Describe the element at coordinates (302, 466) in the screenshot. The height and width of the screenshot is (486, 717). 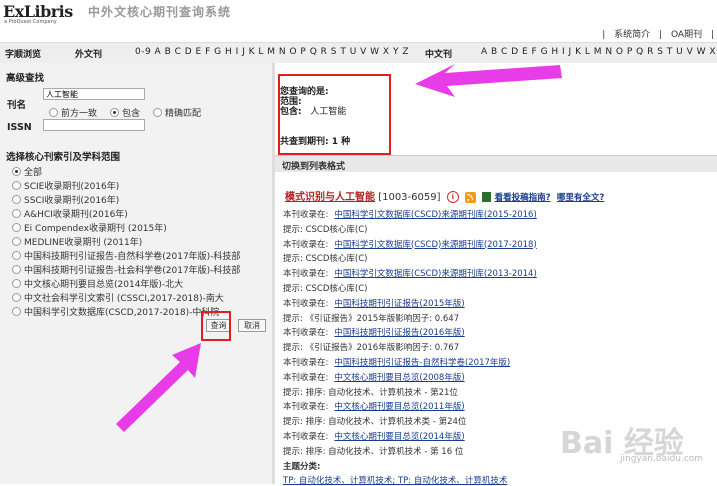
I see `detail-prefix: 主题分类:` at that location.